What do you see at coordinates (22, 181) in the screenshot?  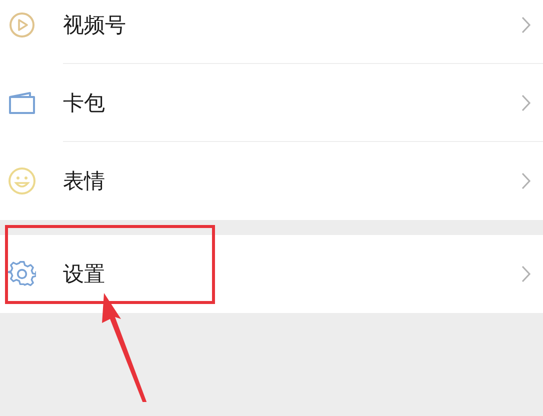 I see `smiley-icon` at bounding box center [22, 181].